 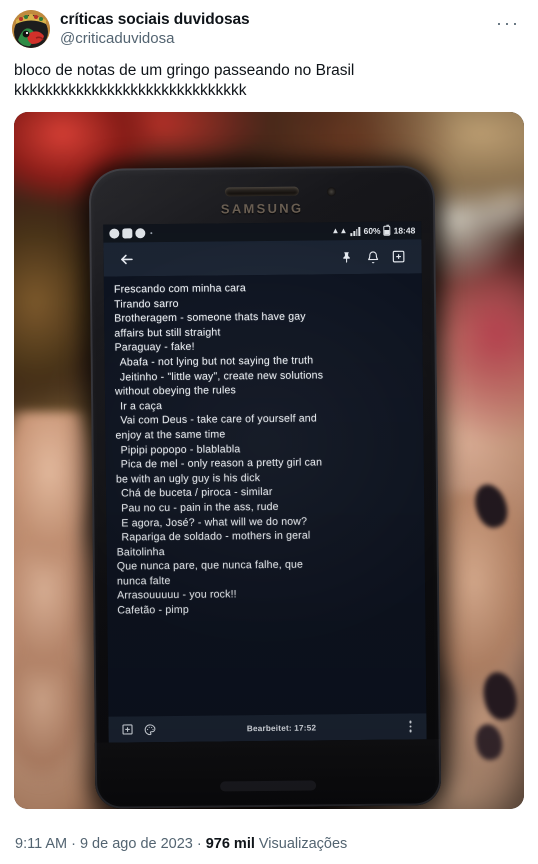 What do you see at coordinates (278, 38) in the screenshot?
I see `handle: @criticaduvidosa` at bounding box center [278, 38].